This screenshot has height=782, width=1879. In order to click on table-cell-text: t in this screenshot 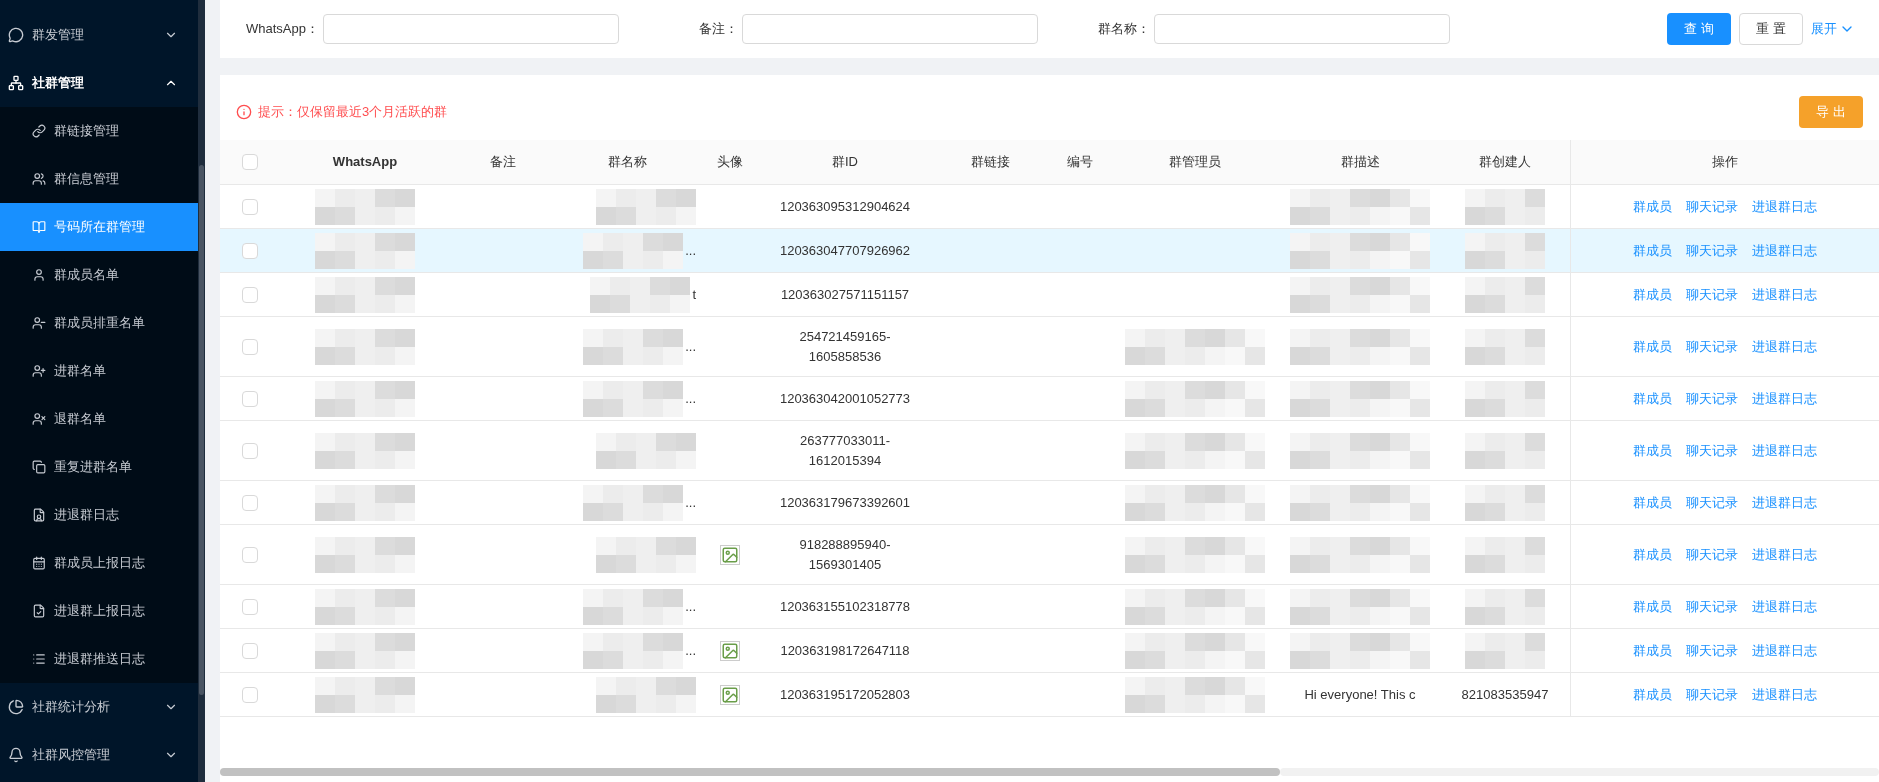, I will do `click(694, 294)`.